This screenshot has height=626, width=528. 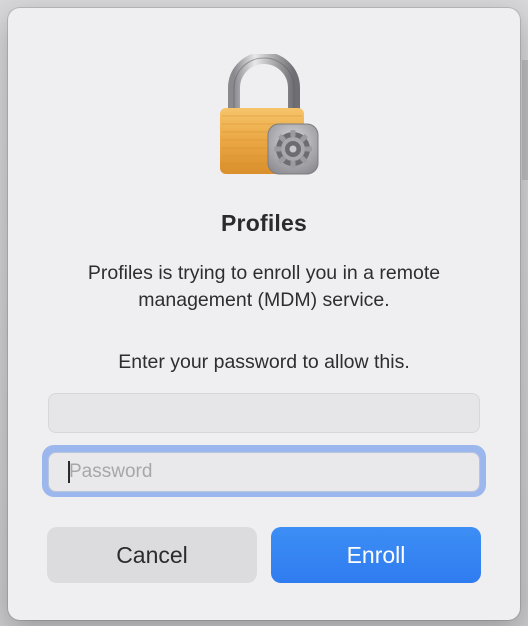 I want to click on background-window-edge, so click(x=525, y=120).